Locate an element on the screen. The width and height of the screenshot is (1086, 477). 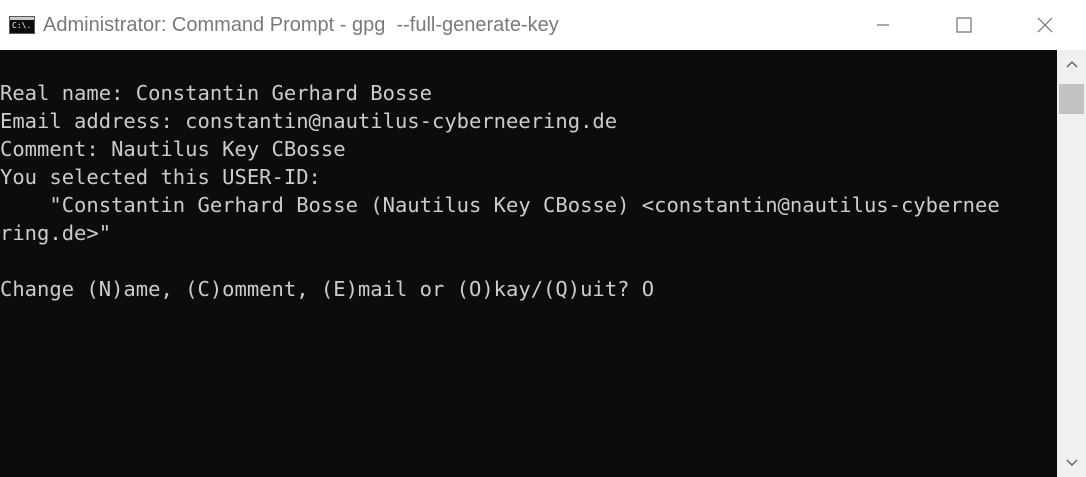
command-prompt-icon: C:\. is located at coordinates (22, 25).